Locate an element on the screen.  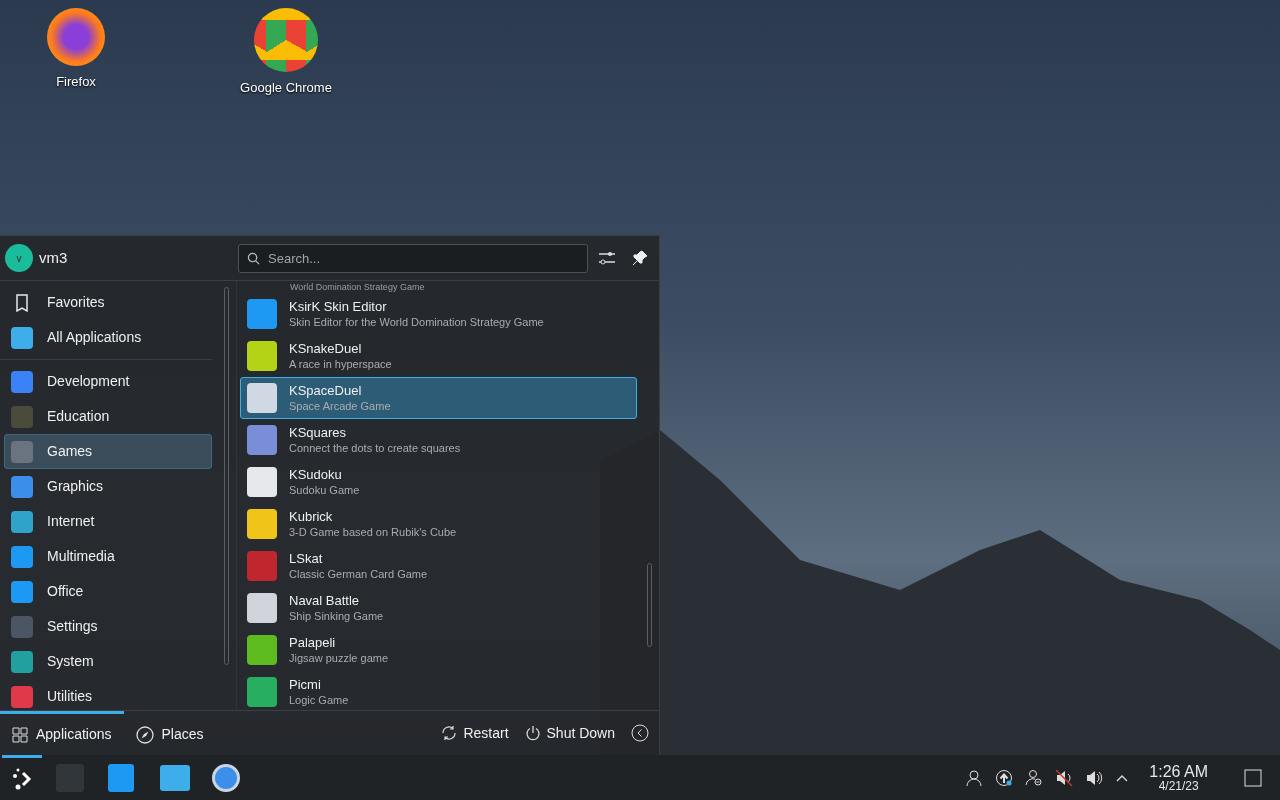
app-item: Palapeli Jigsaw puzzle game is located at coordinates (438, 650).